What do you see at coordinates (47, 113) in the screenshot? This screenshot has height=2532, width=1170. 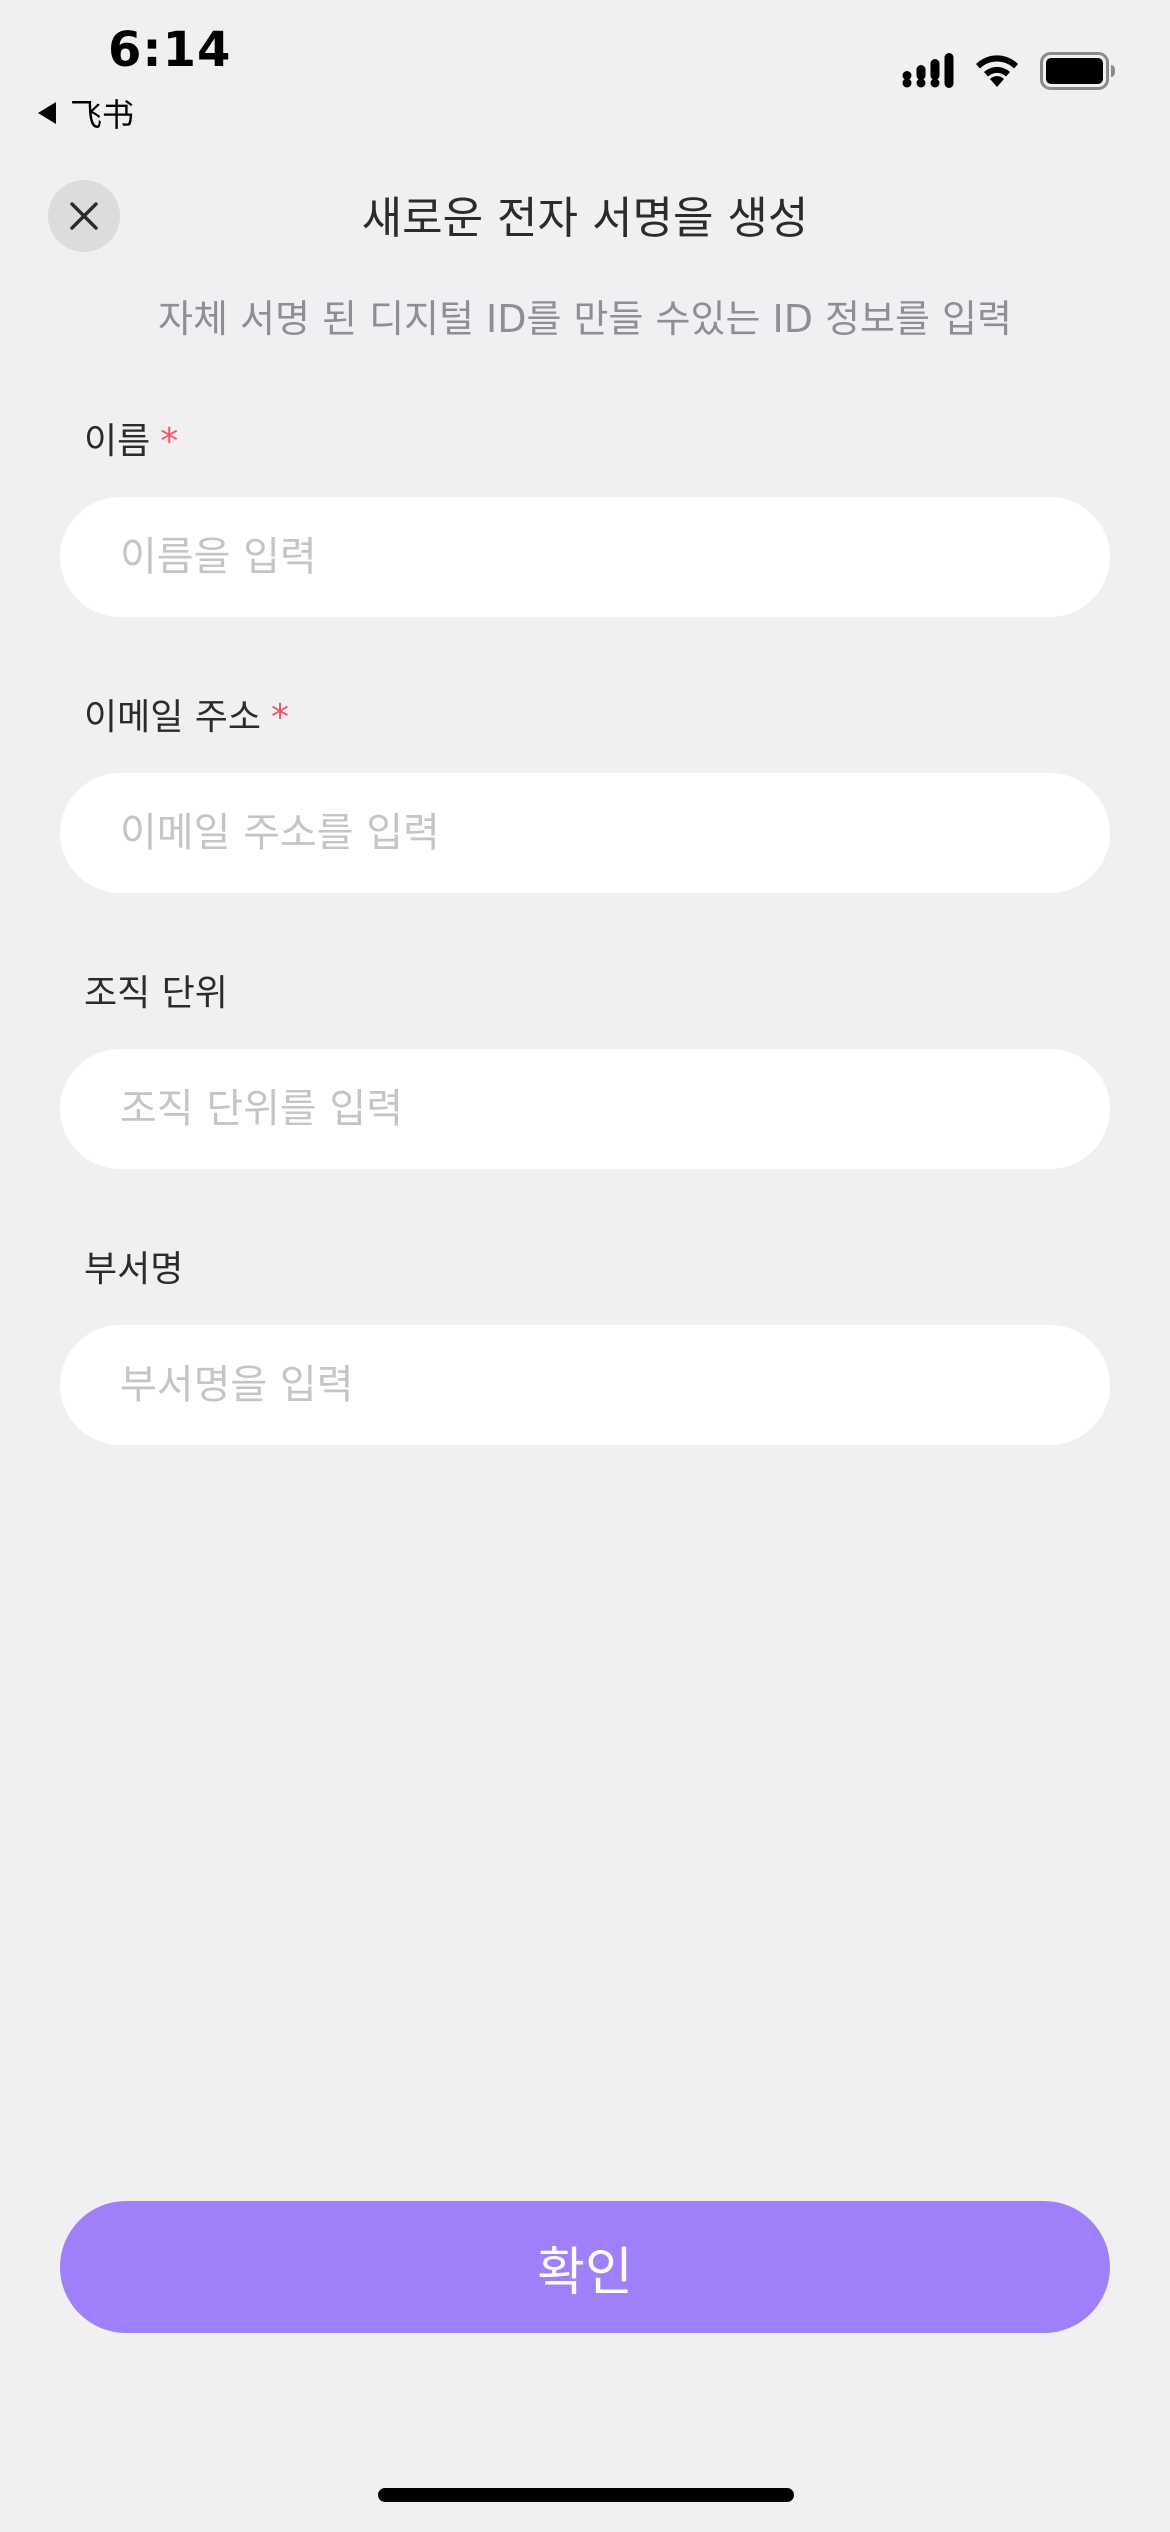 I see `back-triangle-icon` at bounding box center [47, 113].